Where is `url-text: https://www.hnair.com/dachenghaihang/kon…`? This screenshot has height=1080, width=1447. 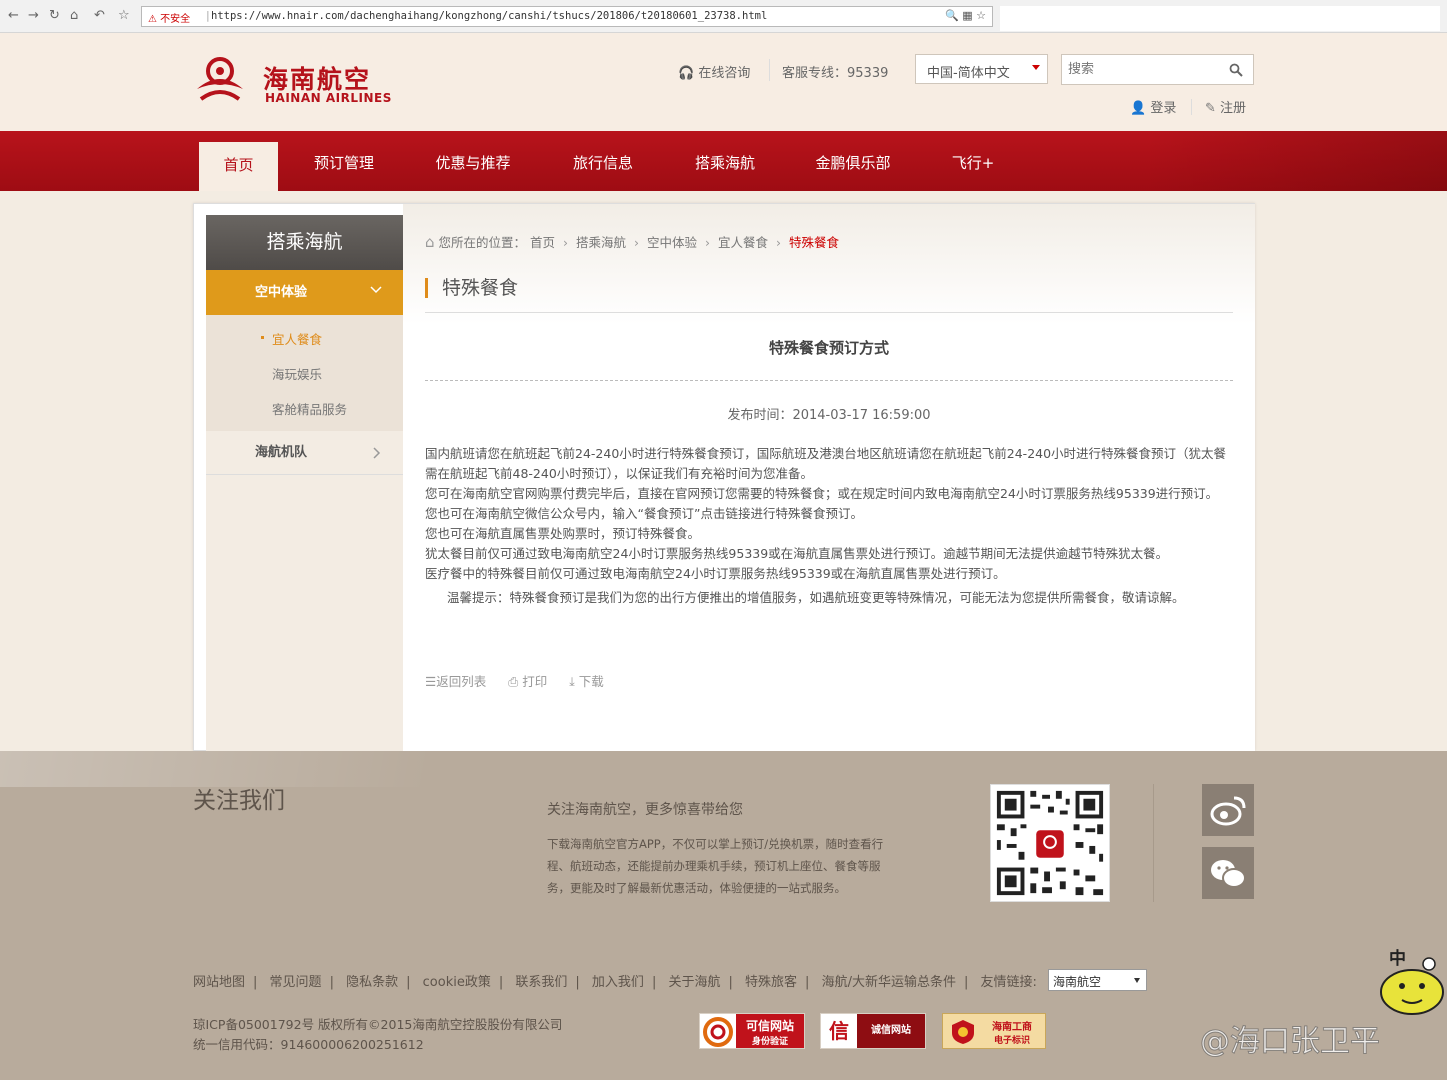
url-text: https://www.hnair.com/dachenghaihang/kon… is located at coordinates (489, 16).